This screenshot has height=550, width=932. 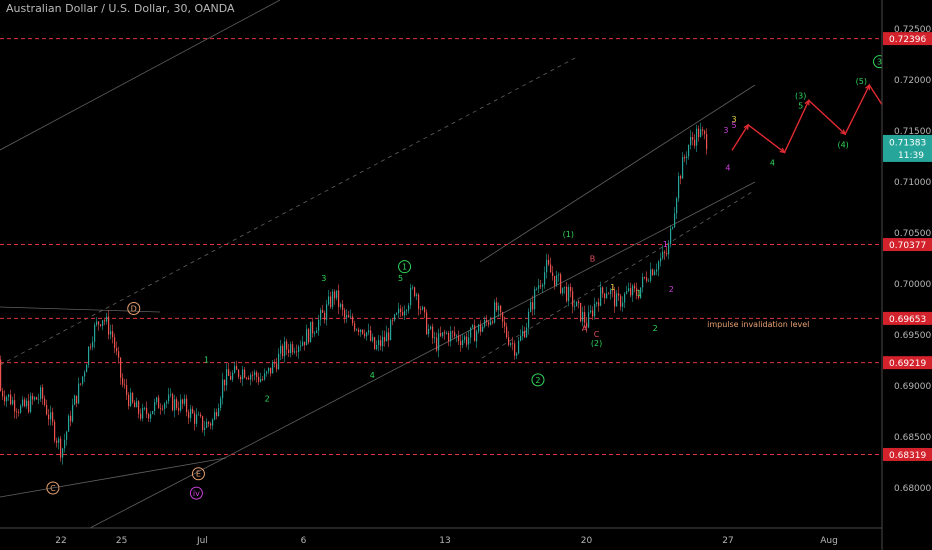 What do you see at coordinates (267, 398) in the screenshot?
I see `wave-label: 2` at bounding box center [267, 398].